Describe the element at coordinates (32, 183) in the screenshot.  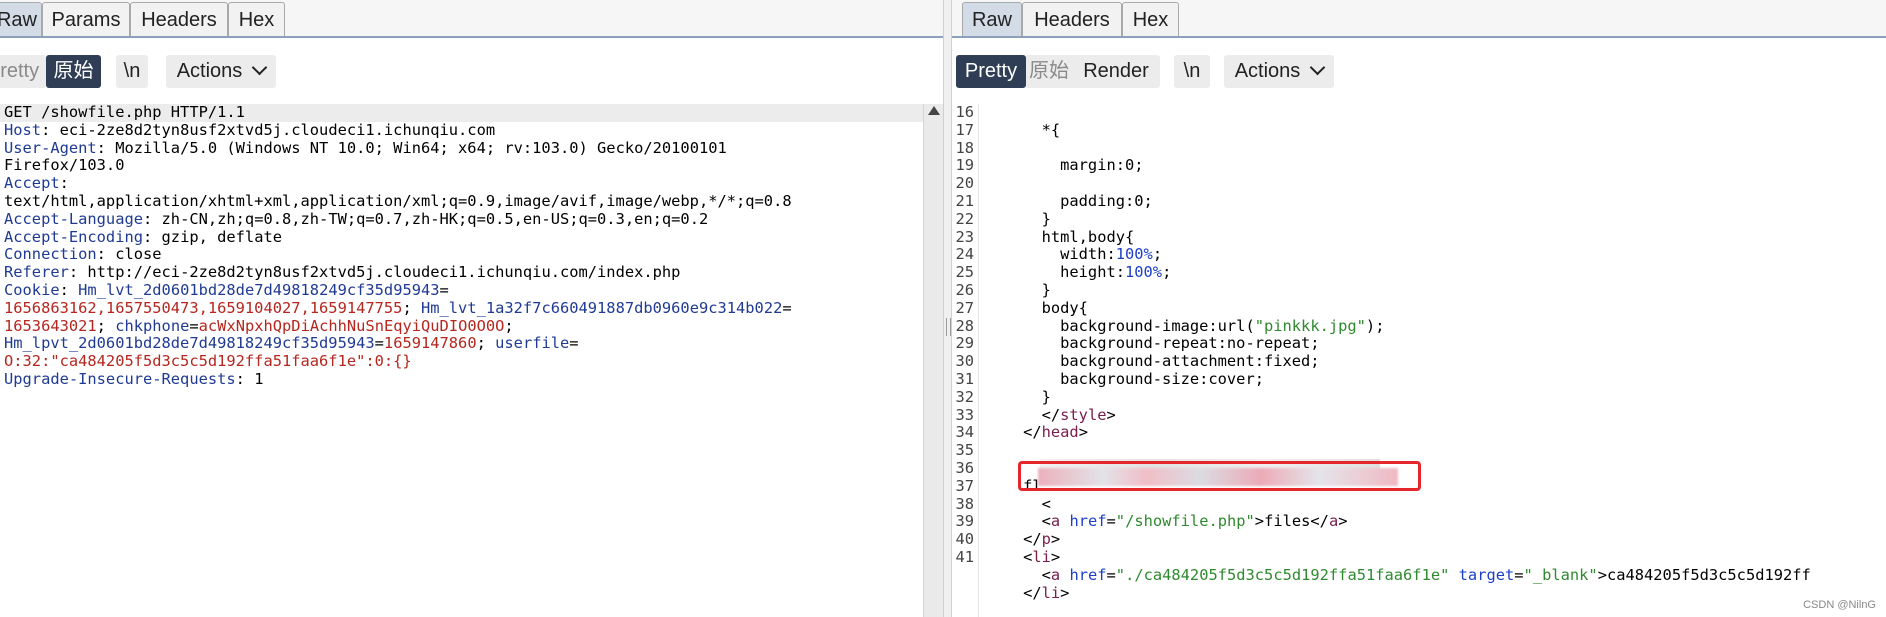
I see `code-token: Accept` at that location.